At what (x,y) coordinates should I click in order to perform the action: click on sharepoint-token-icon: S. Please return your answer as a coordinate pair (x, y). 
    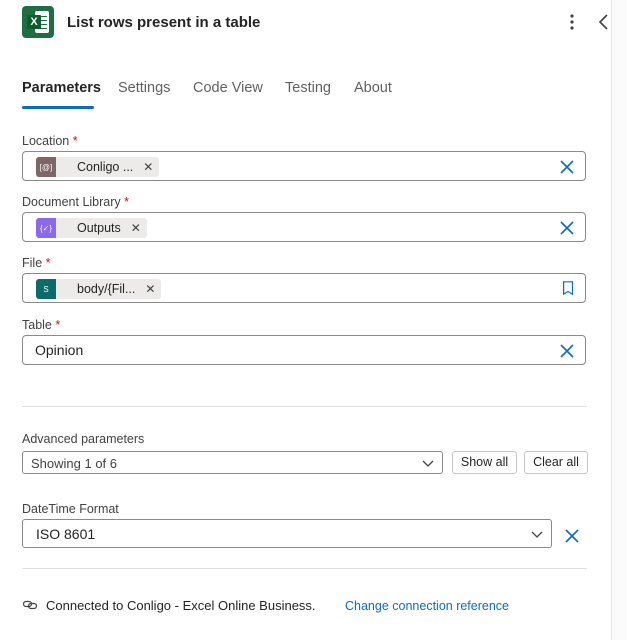
    Looking at the image, I should click on (46, 289).